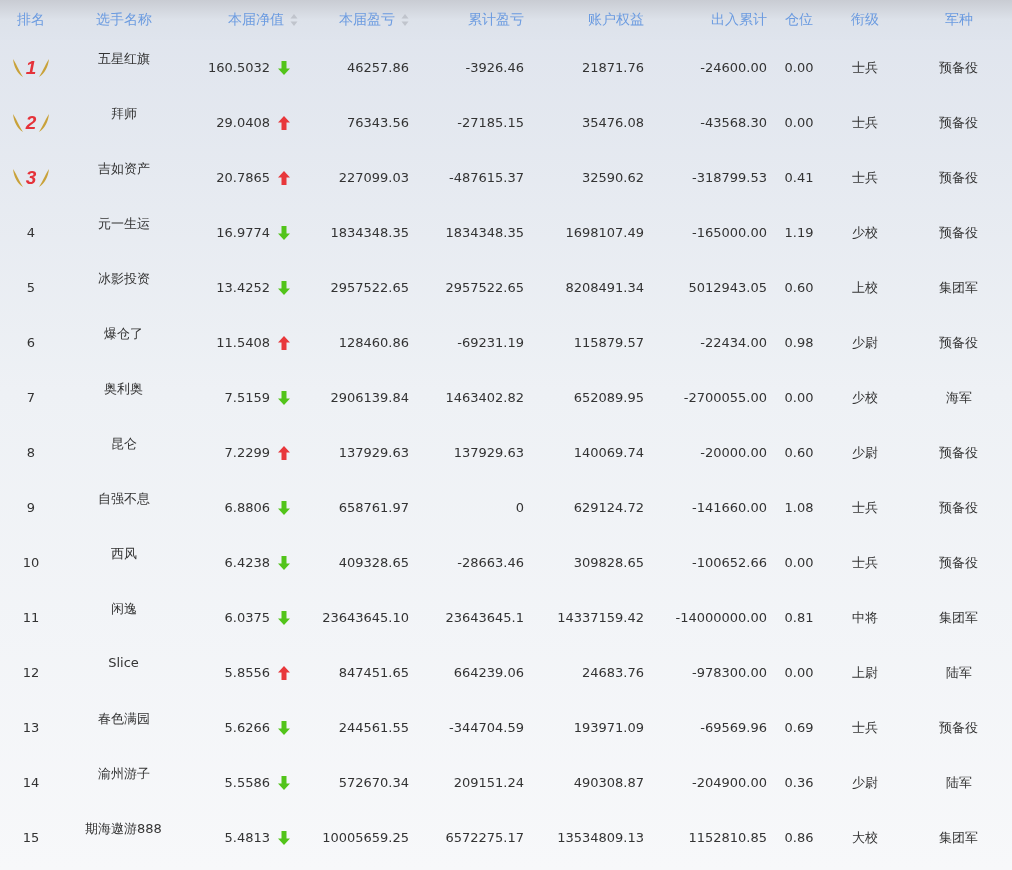 The width and height of the screenshot is (1012, 870). I want to click on table-cell: -2700055.00, so click(725, 397).